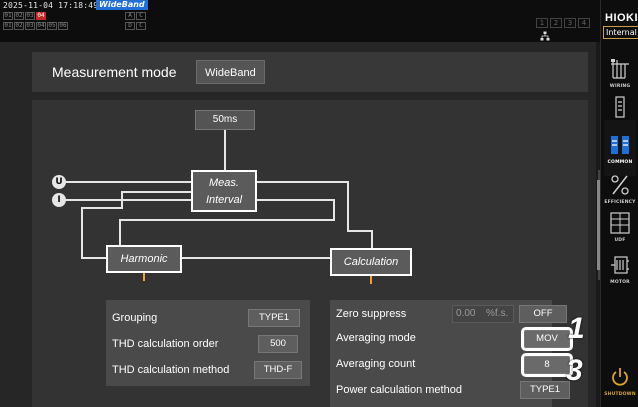 This screenshot has width=638, height=407. I want to click on grouping-label: Grouping, so click(135, 318).